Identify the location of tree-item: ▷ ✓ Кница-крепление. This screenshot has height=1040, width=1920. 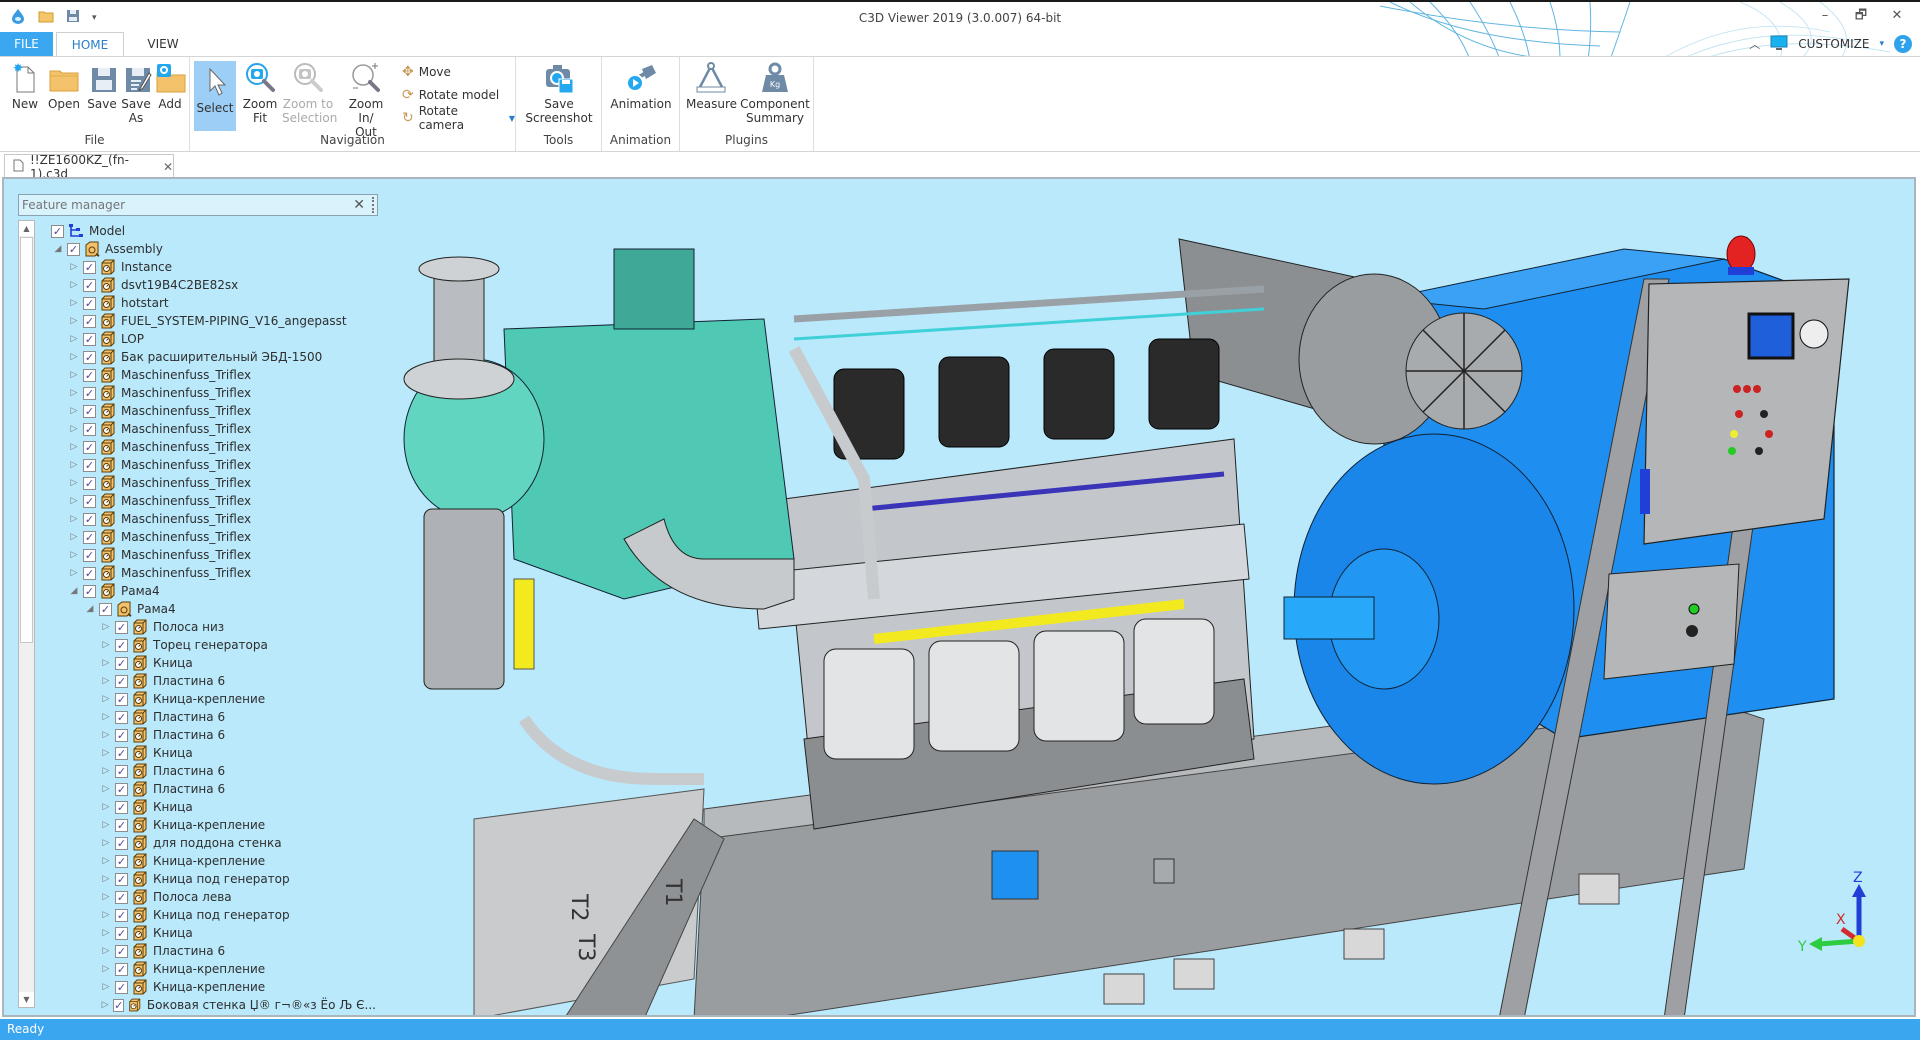
(206, 825).